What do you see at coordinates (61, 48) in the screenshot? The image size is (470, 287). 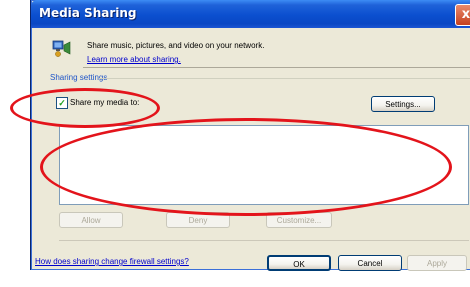 I see `media-sharing-icon` at bounding box center [61, 48].